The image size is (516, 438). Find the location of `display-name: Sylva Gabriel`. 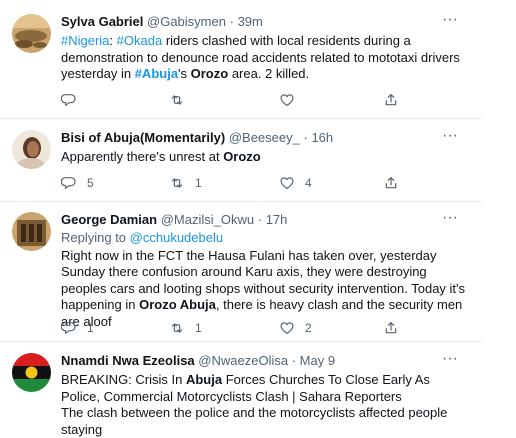

display-name: Sylva Gabriel is located at coordinates (102, 21).